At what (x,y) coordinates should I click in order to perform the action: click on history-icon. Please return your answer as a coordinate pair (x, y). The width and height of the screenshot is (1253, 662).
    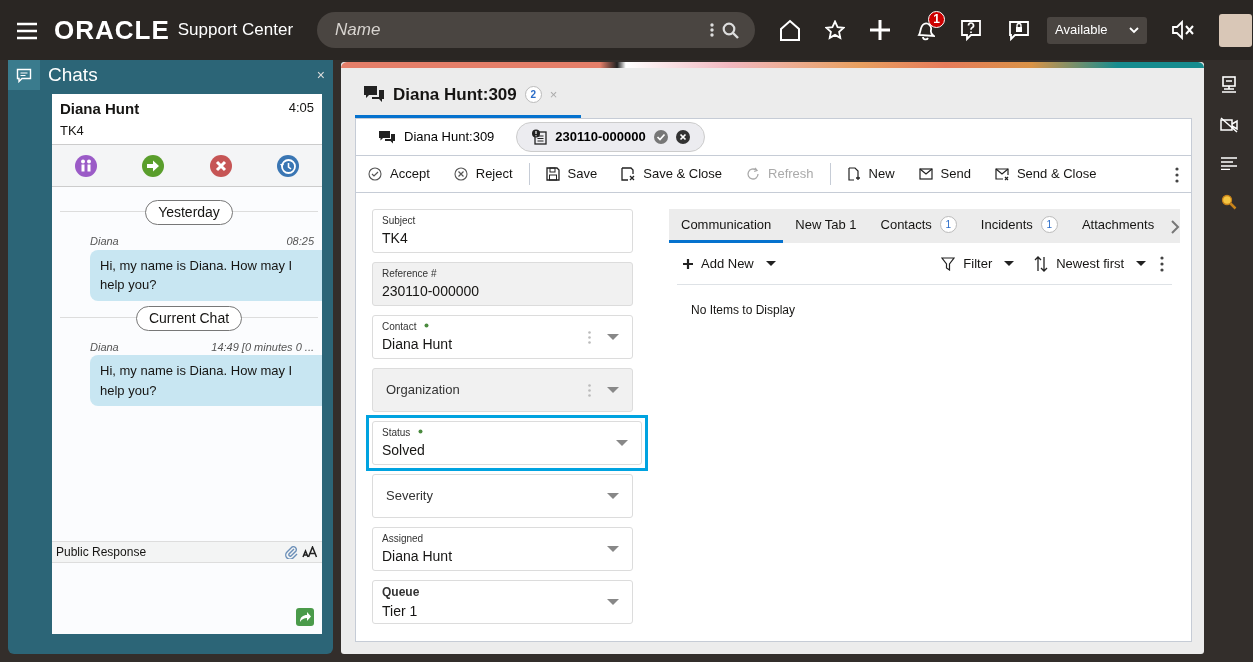
    Looking at the image, I should click on (288, 165).